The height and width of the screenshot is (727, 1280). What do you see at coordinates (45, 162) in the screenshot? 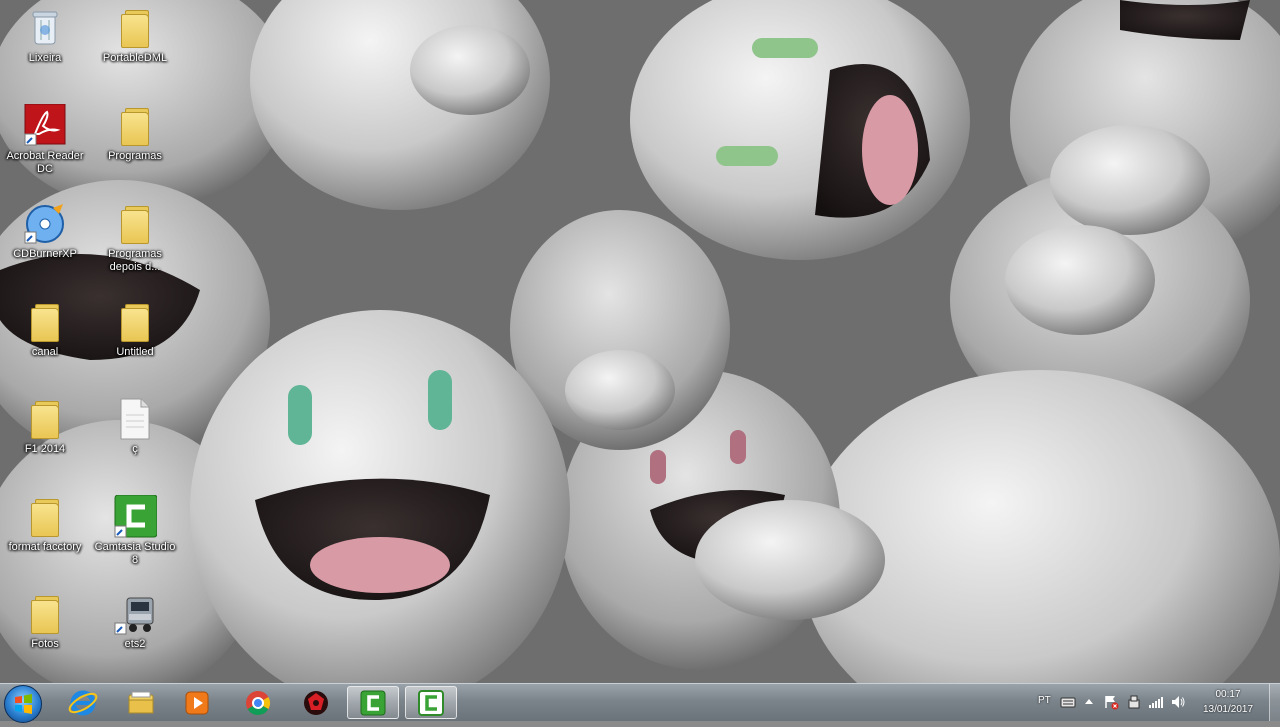
I see `desktop-icon-label: Acrobat Reader DC` at bounding box center [45, 162].